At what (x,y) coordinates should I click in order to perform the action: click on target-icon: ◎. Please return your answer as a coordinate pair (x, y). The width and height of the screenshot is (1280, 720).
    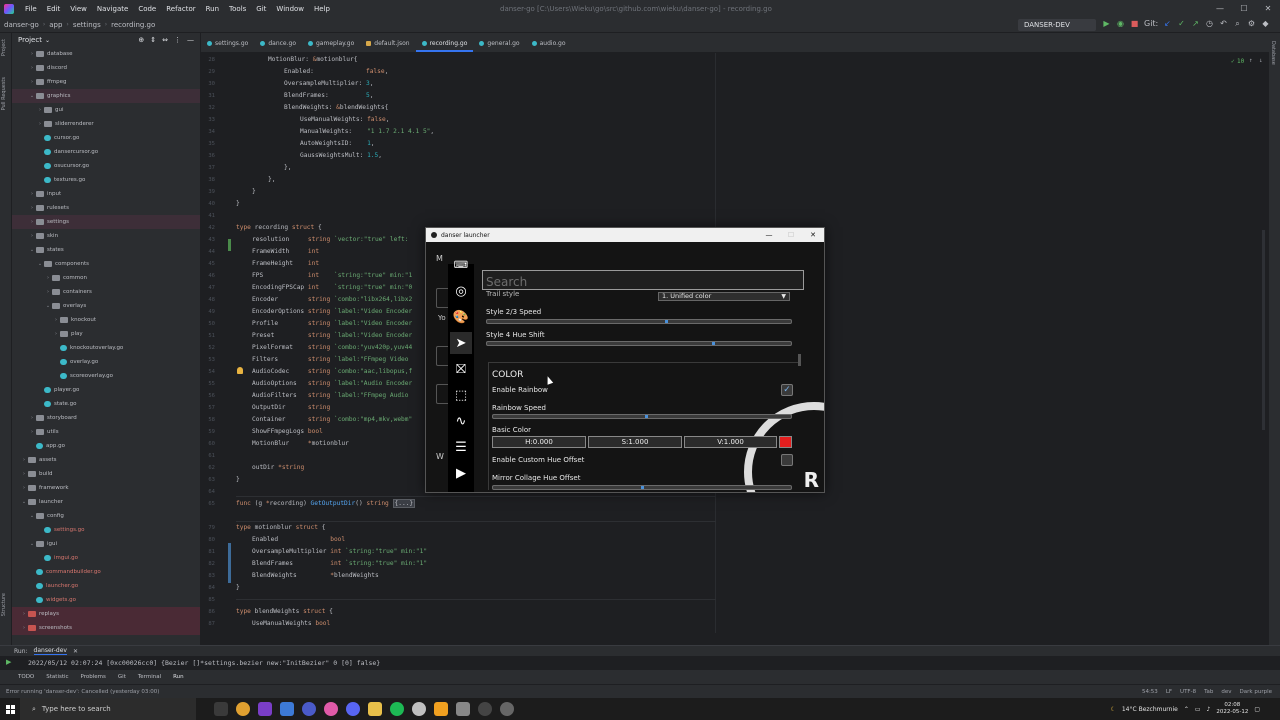
    Looking at the image, I should click on (461, 291).